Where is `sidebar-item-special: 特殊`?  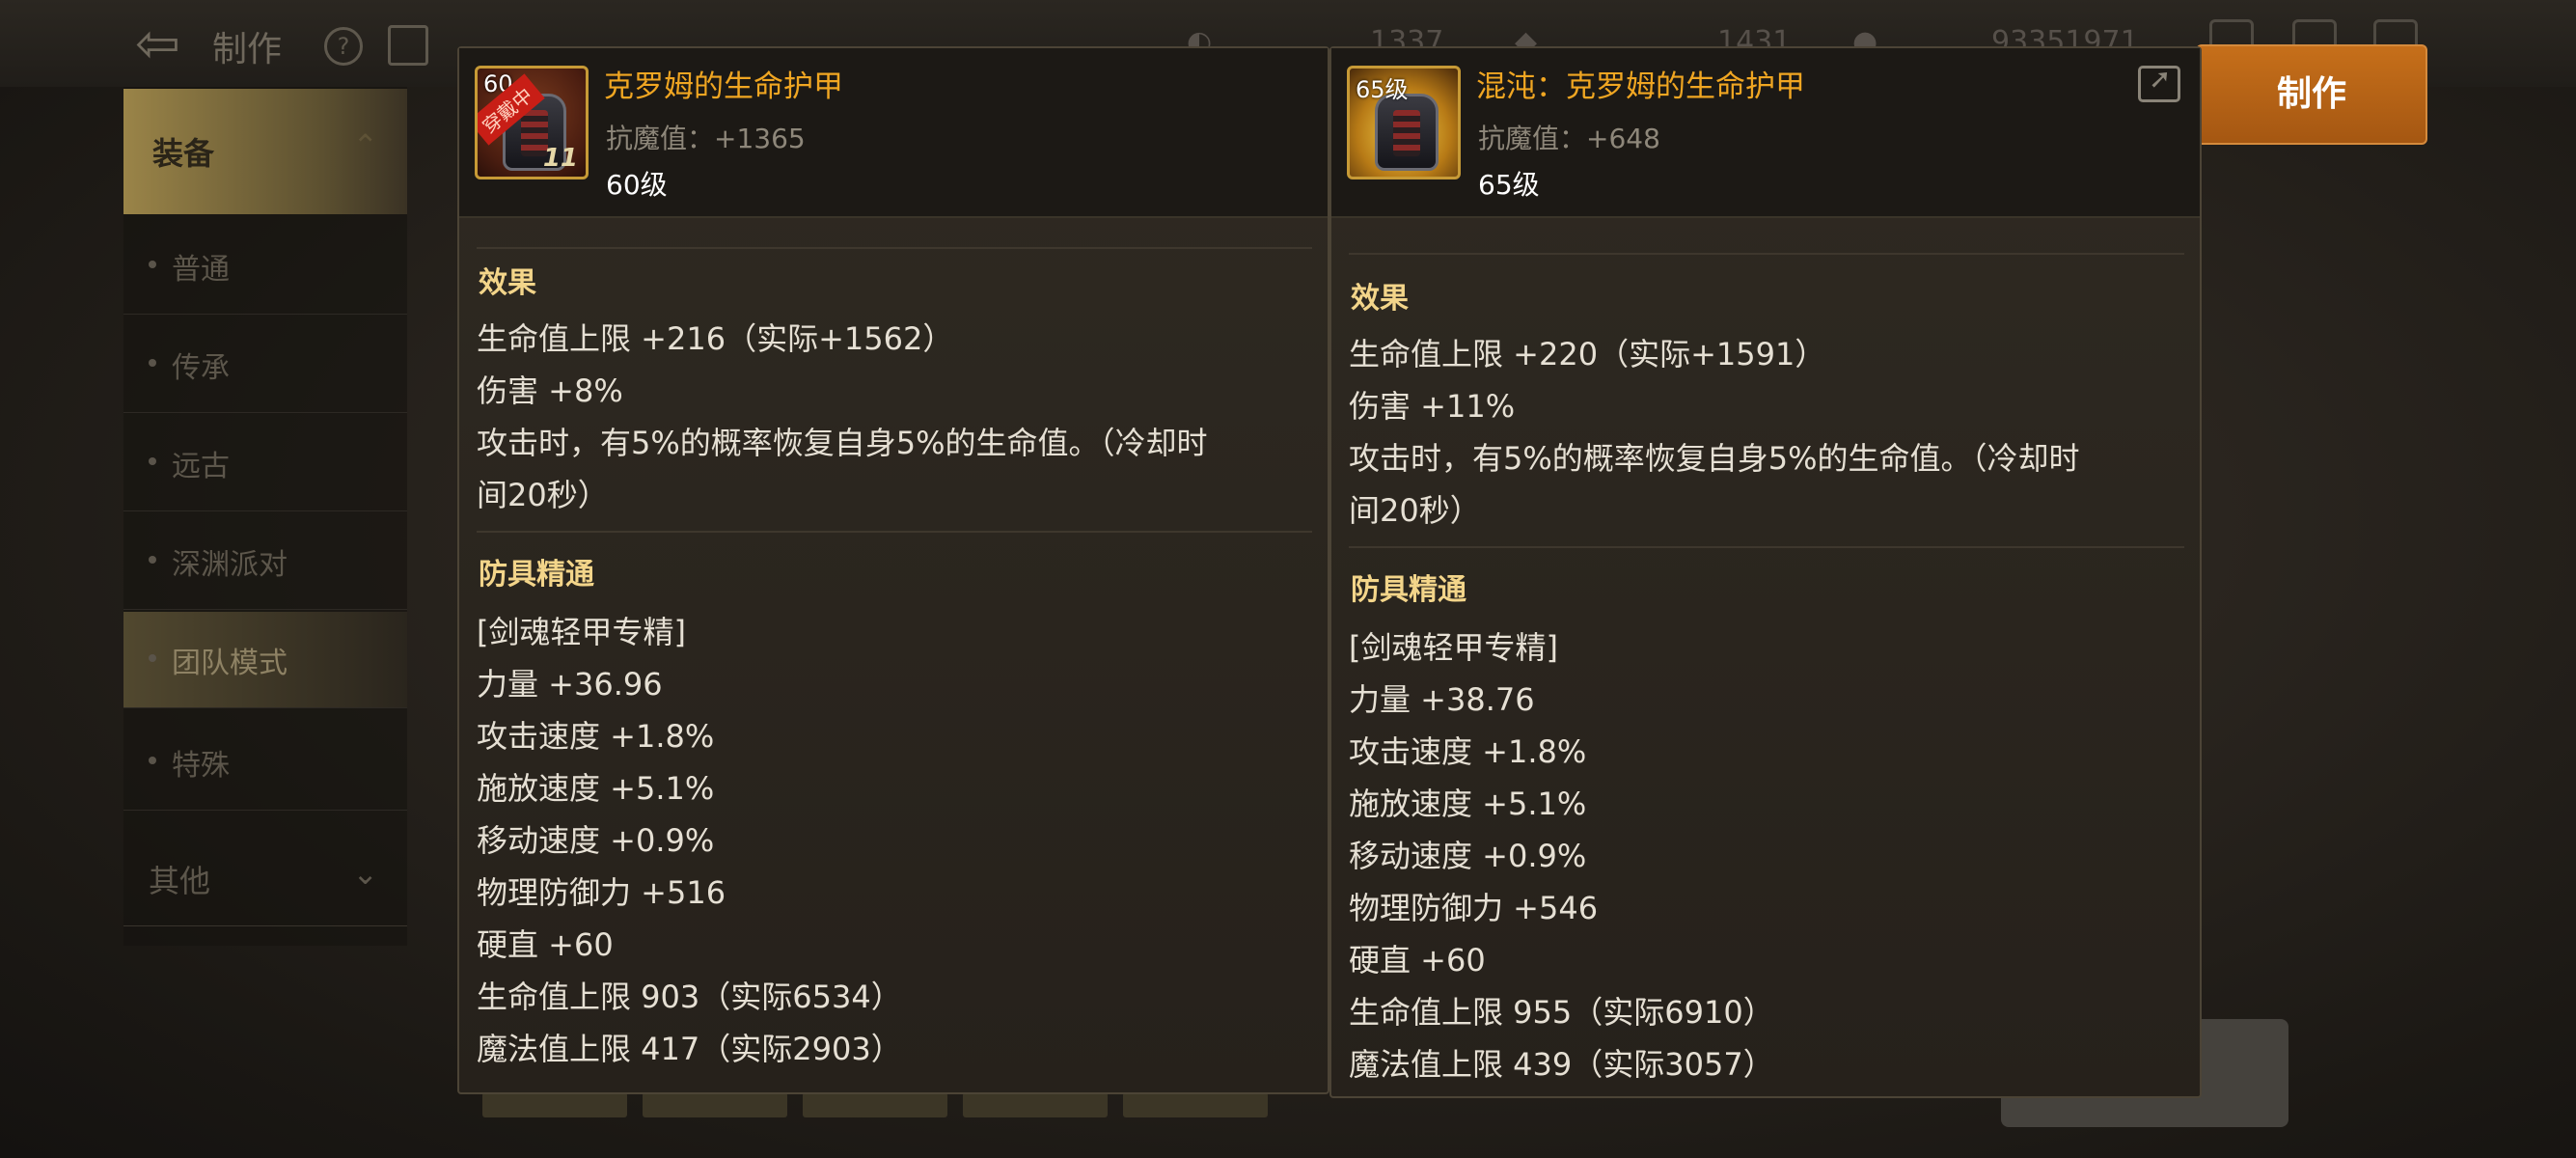
sidebar-item-special: 特殊 is located at coordinates (265, 762).